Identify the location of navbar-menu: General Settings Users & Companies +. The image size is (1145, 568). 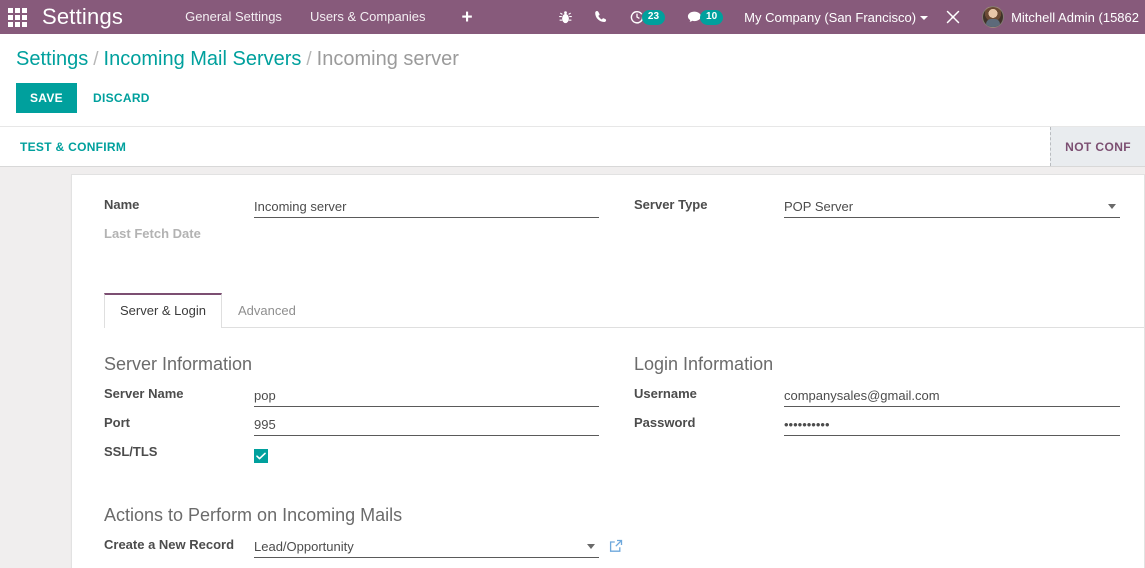
(327, 17).